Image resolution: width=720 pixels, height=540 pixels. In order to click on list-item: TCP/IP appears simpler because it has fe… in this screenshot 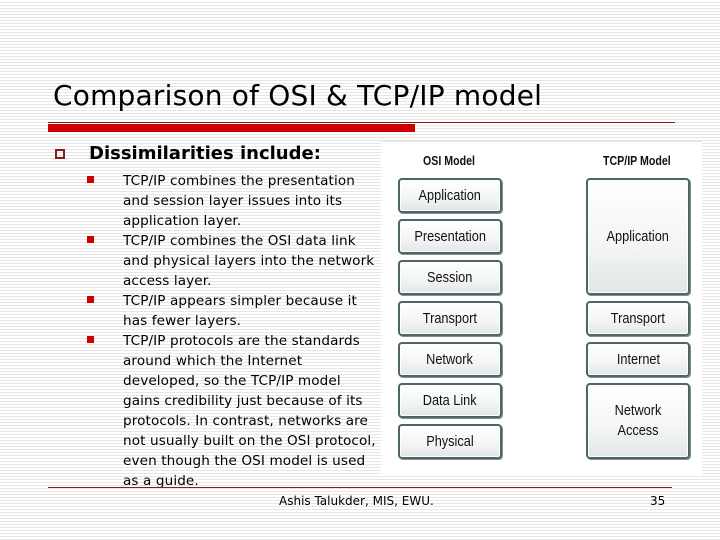, I will do `click(232, 310)`.